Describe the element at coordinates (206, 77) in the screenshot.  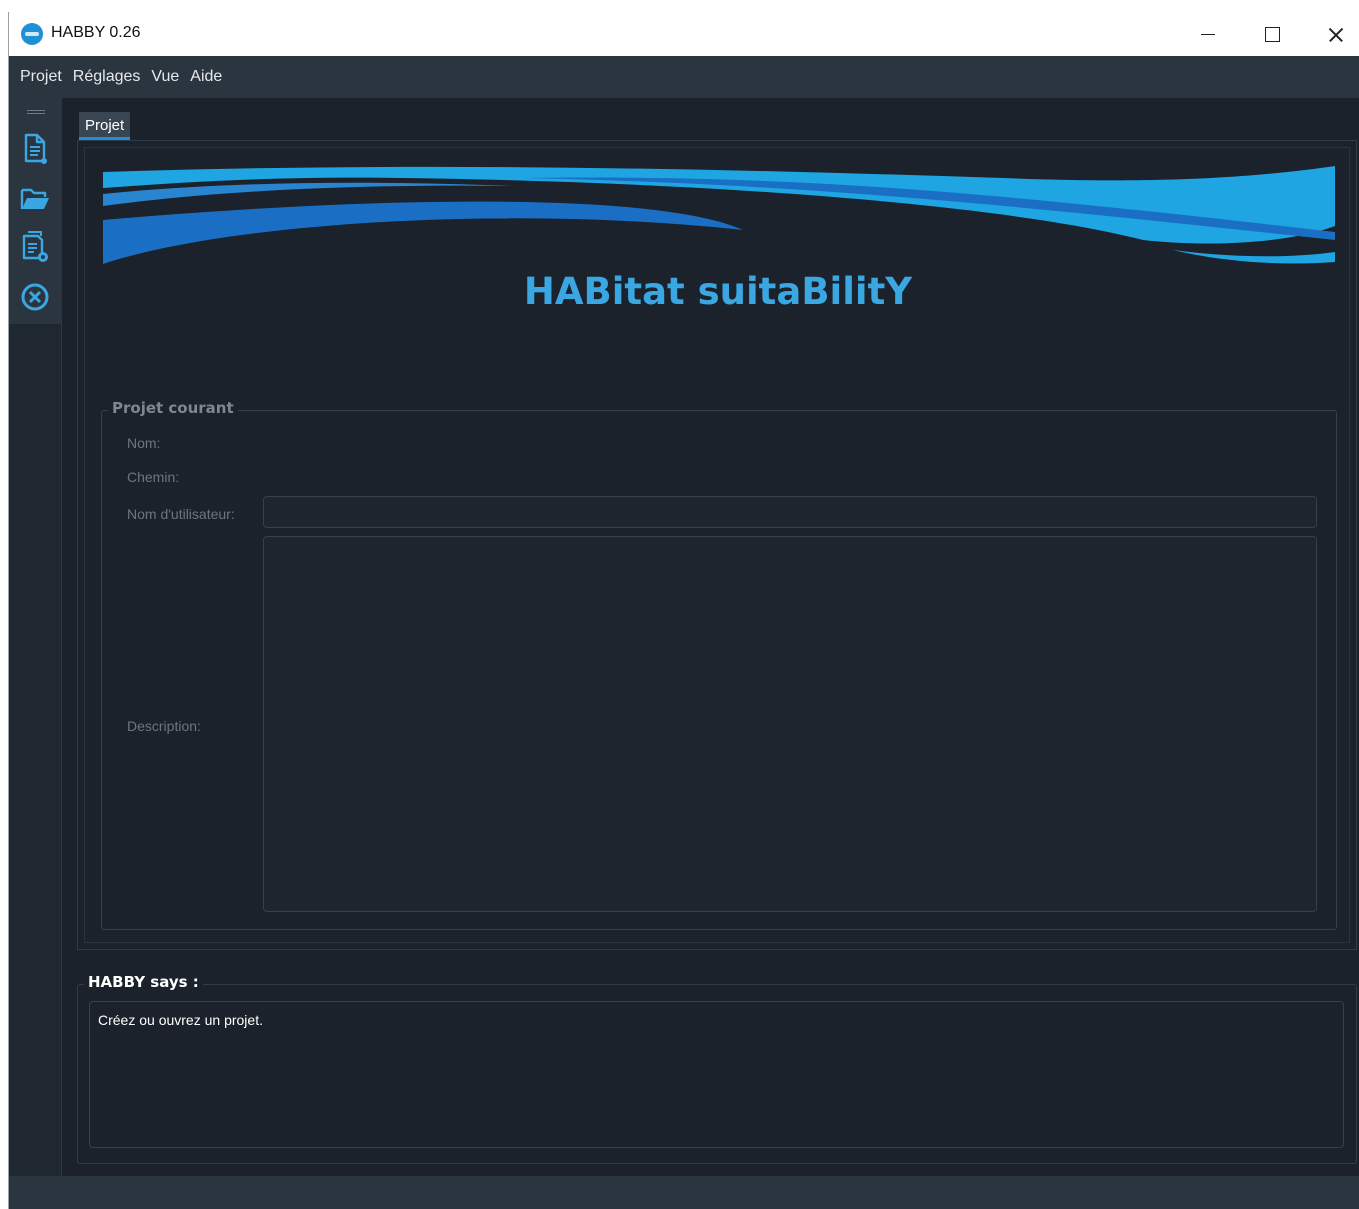
I see `menu-aide: Aide` at that location.